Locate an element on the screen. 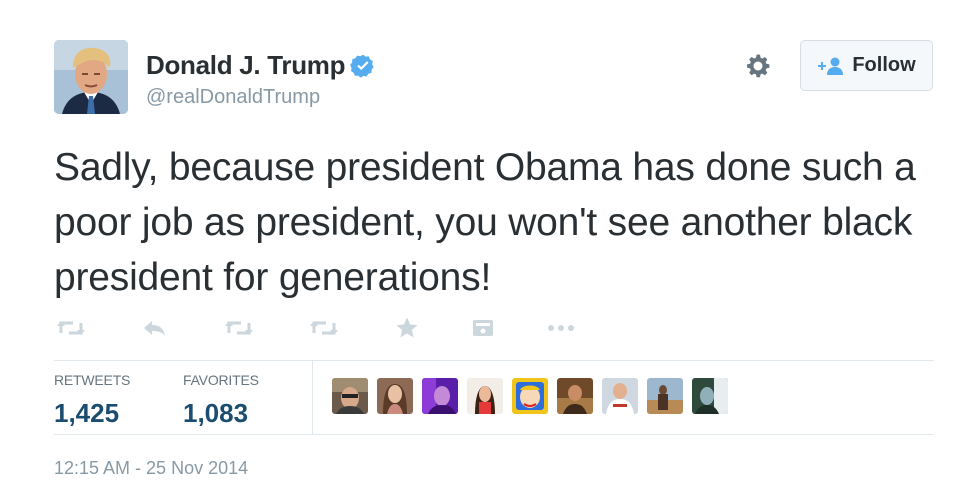 The height and width of the screenshot is (504, 980). favorites-label: FAVORITES is located at coordinates (221, 380).